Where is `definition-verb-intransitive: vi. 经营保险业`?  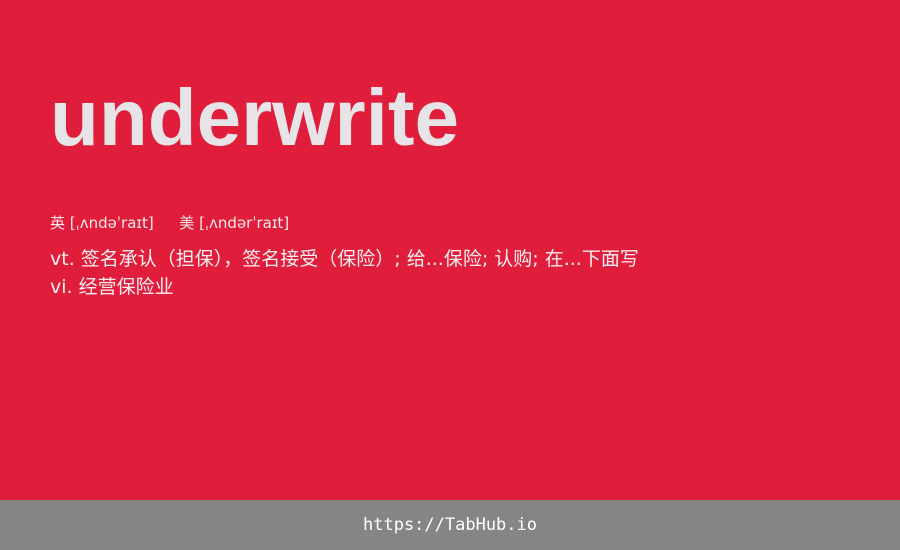 definition-verb-intransitive: vi. 经营保险业 is located at coordinates (112, 287).